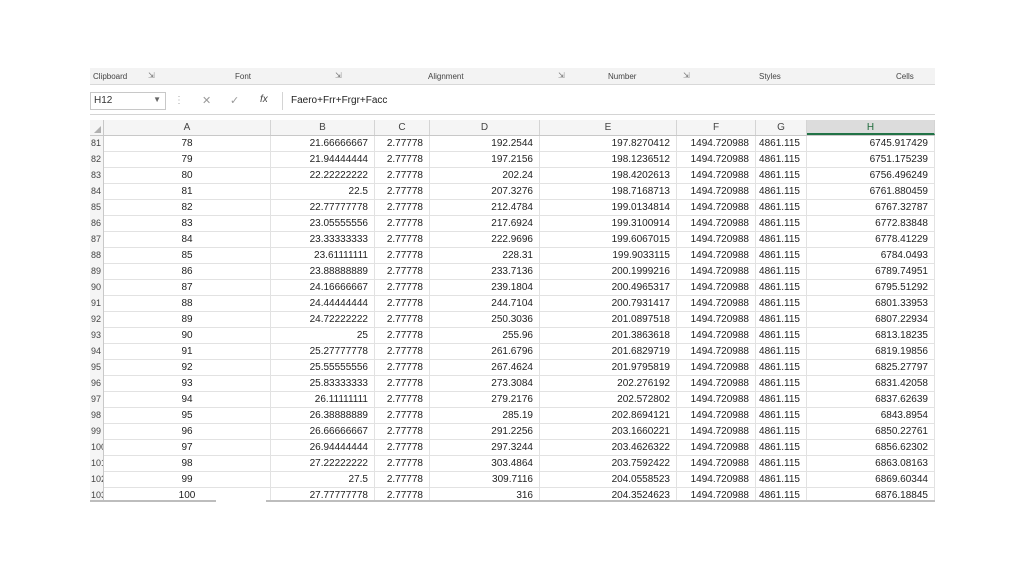  I want to click on row-header: 89, so click(97, 272).